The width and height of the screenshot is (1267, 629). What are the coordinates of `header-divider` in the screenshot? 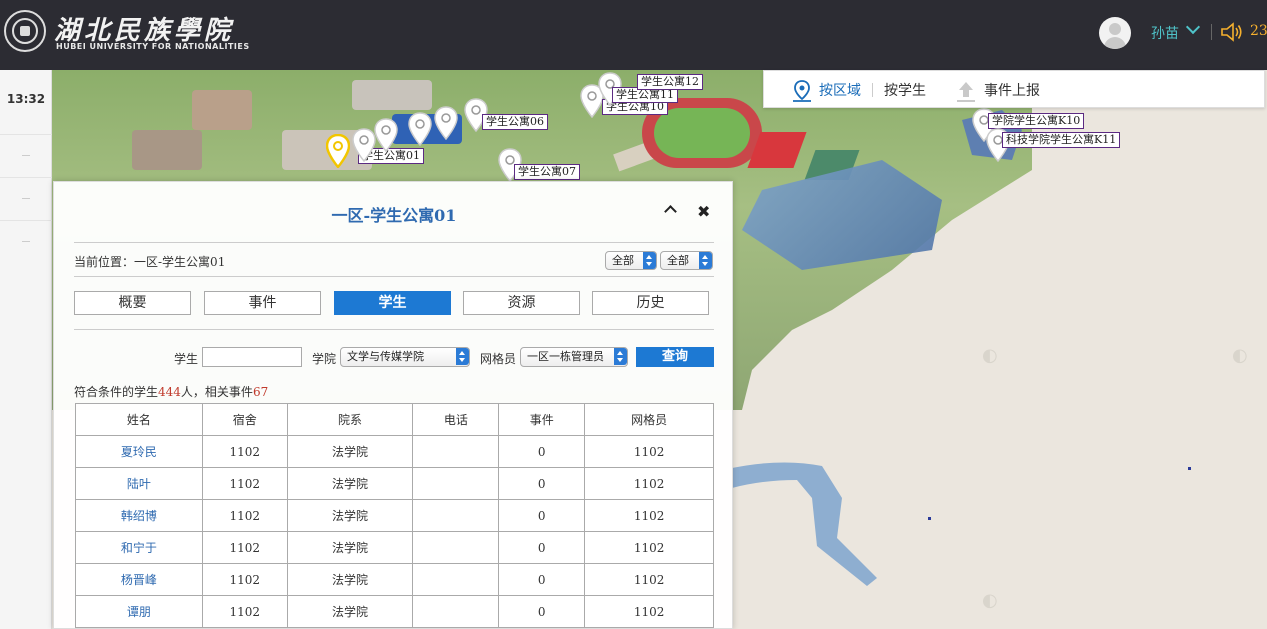 It's located at (1211, 32).